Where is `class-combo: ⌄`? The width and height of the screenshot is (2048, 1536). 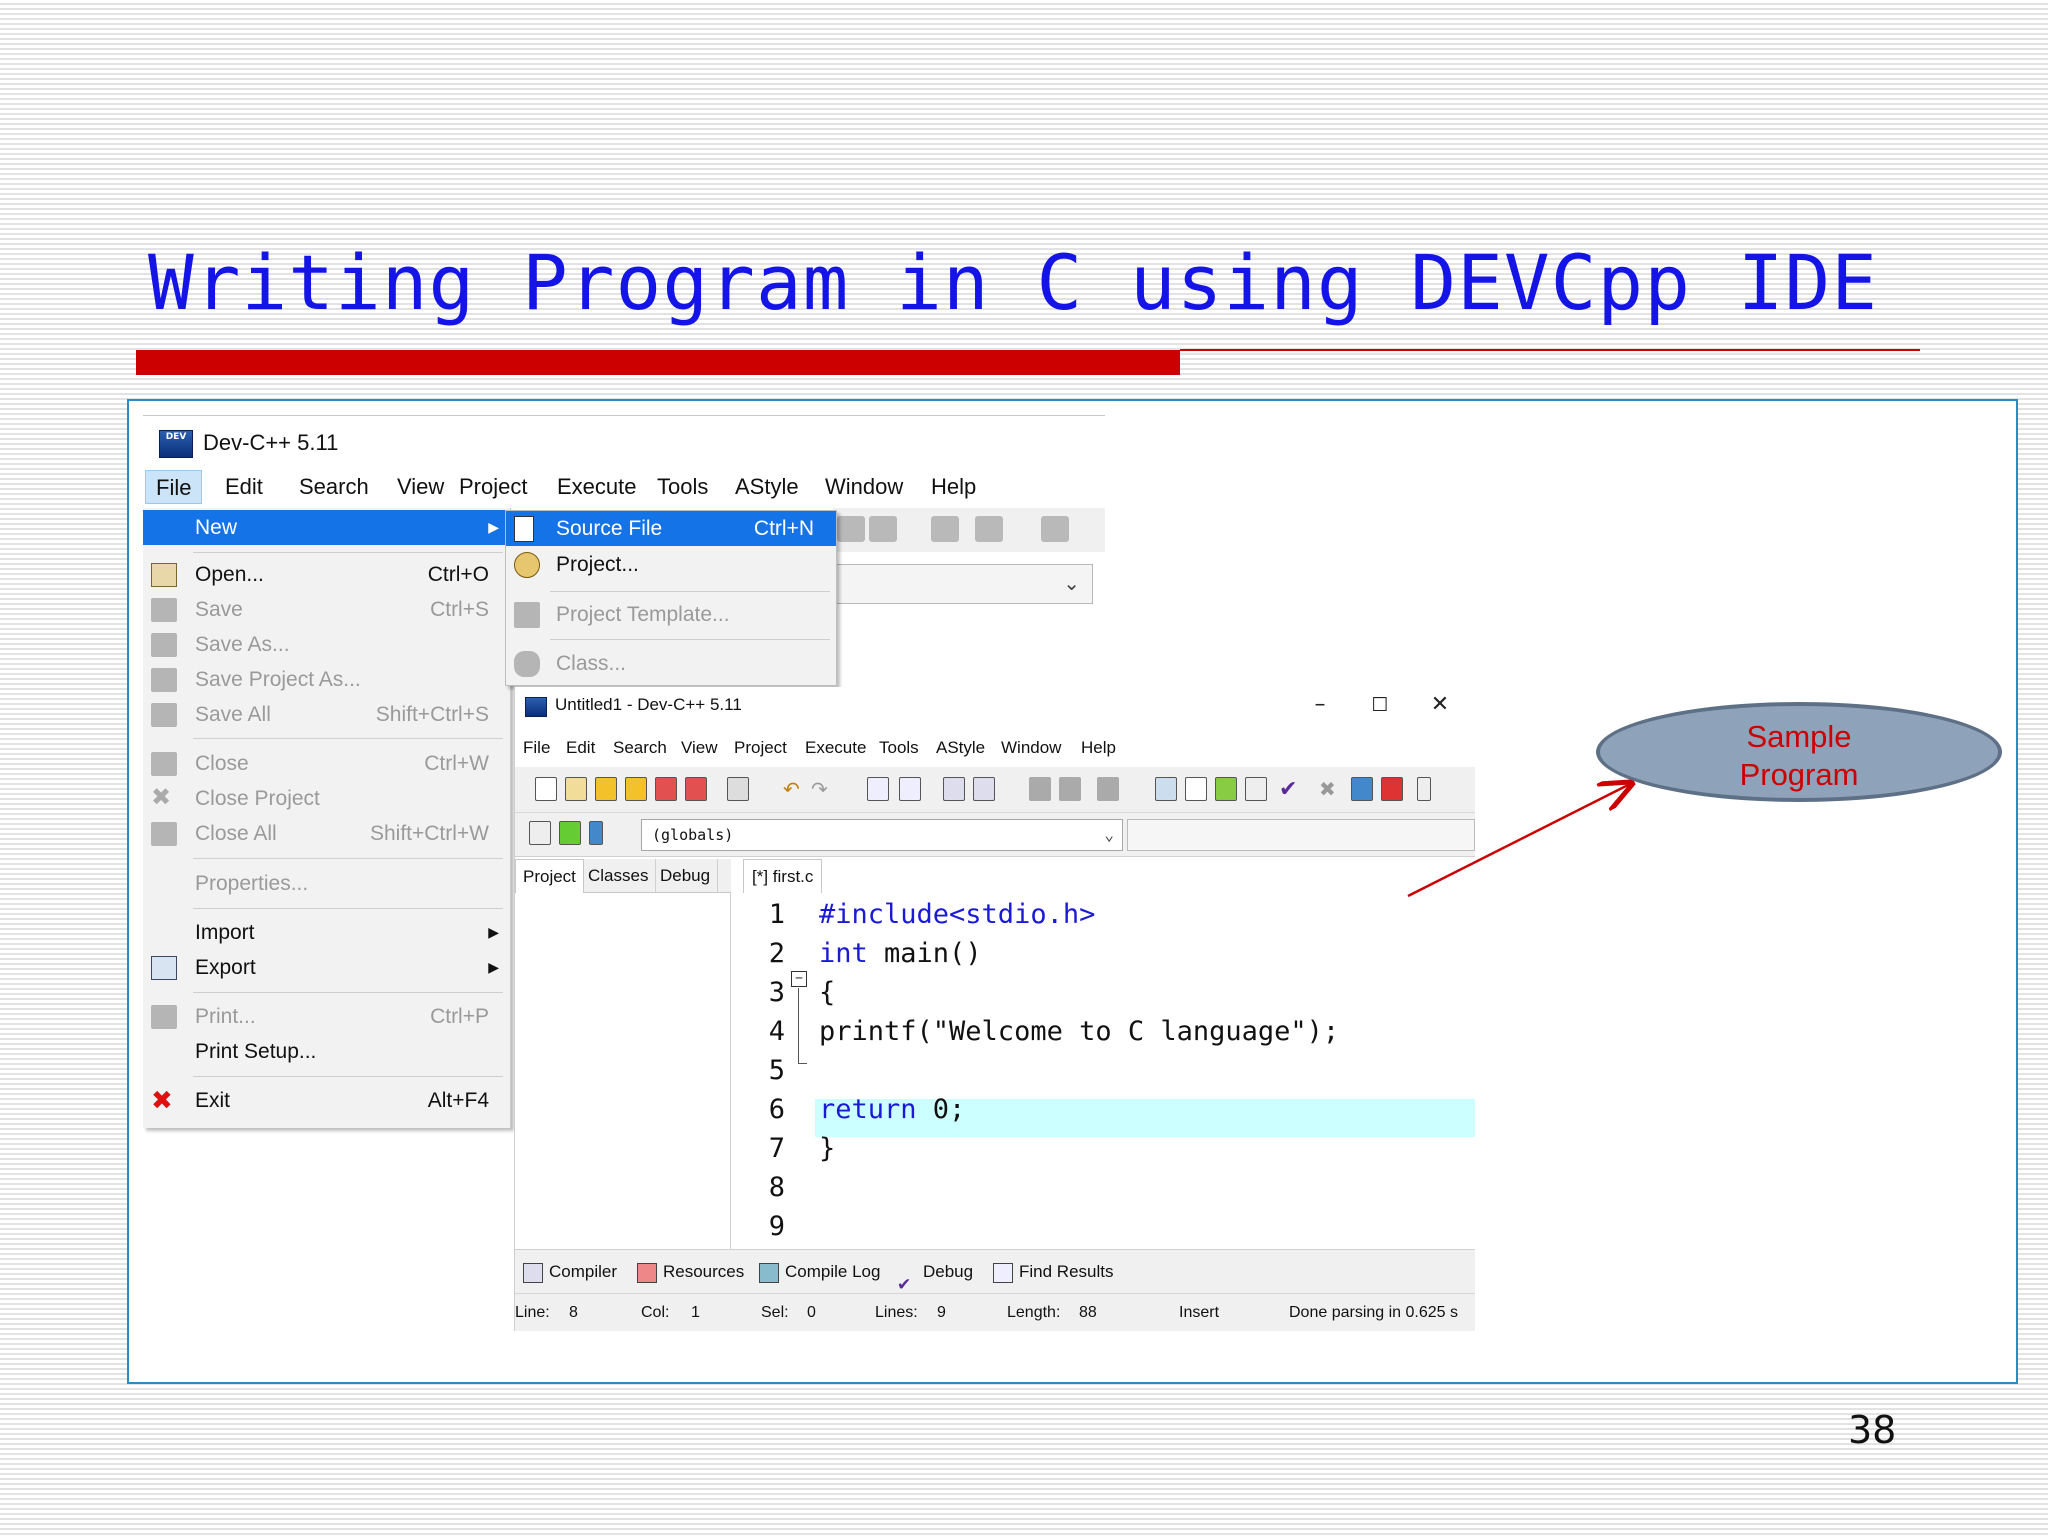 class-combo: ⌄ is located at coordinates (963, 584).